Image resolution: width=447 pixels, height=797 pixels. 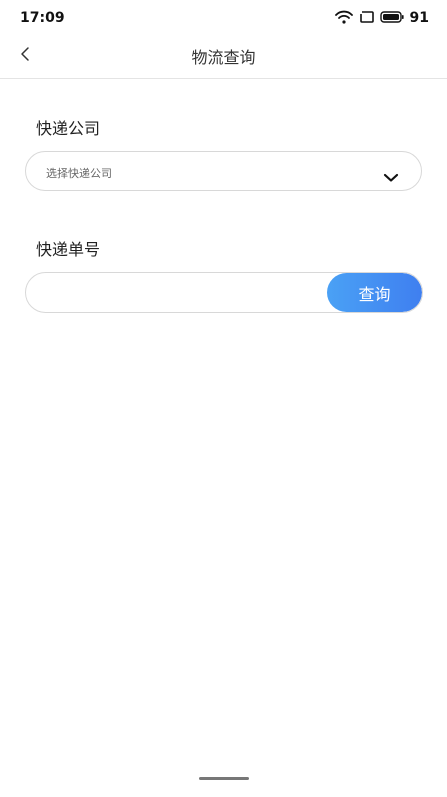 What do you see at coordinates (223, 171) in the screenshot?
I see `company-select: 选择快递公司` at bounding box center [223, 171].